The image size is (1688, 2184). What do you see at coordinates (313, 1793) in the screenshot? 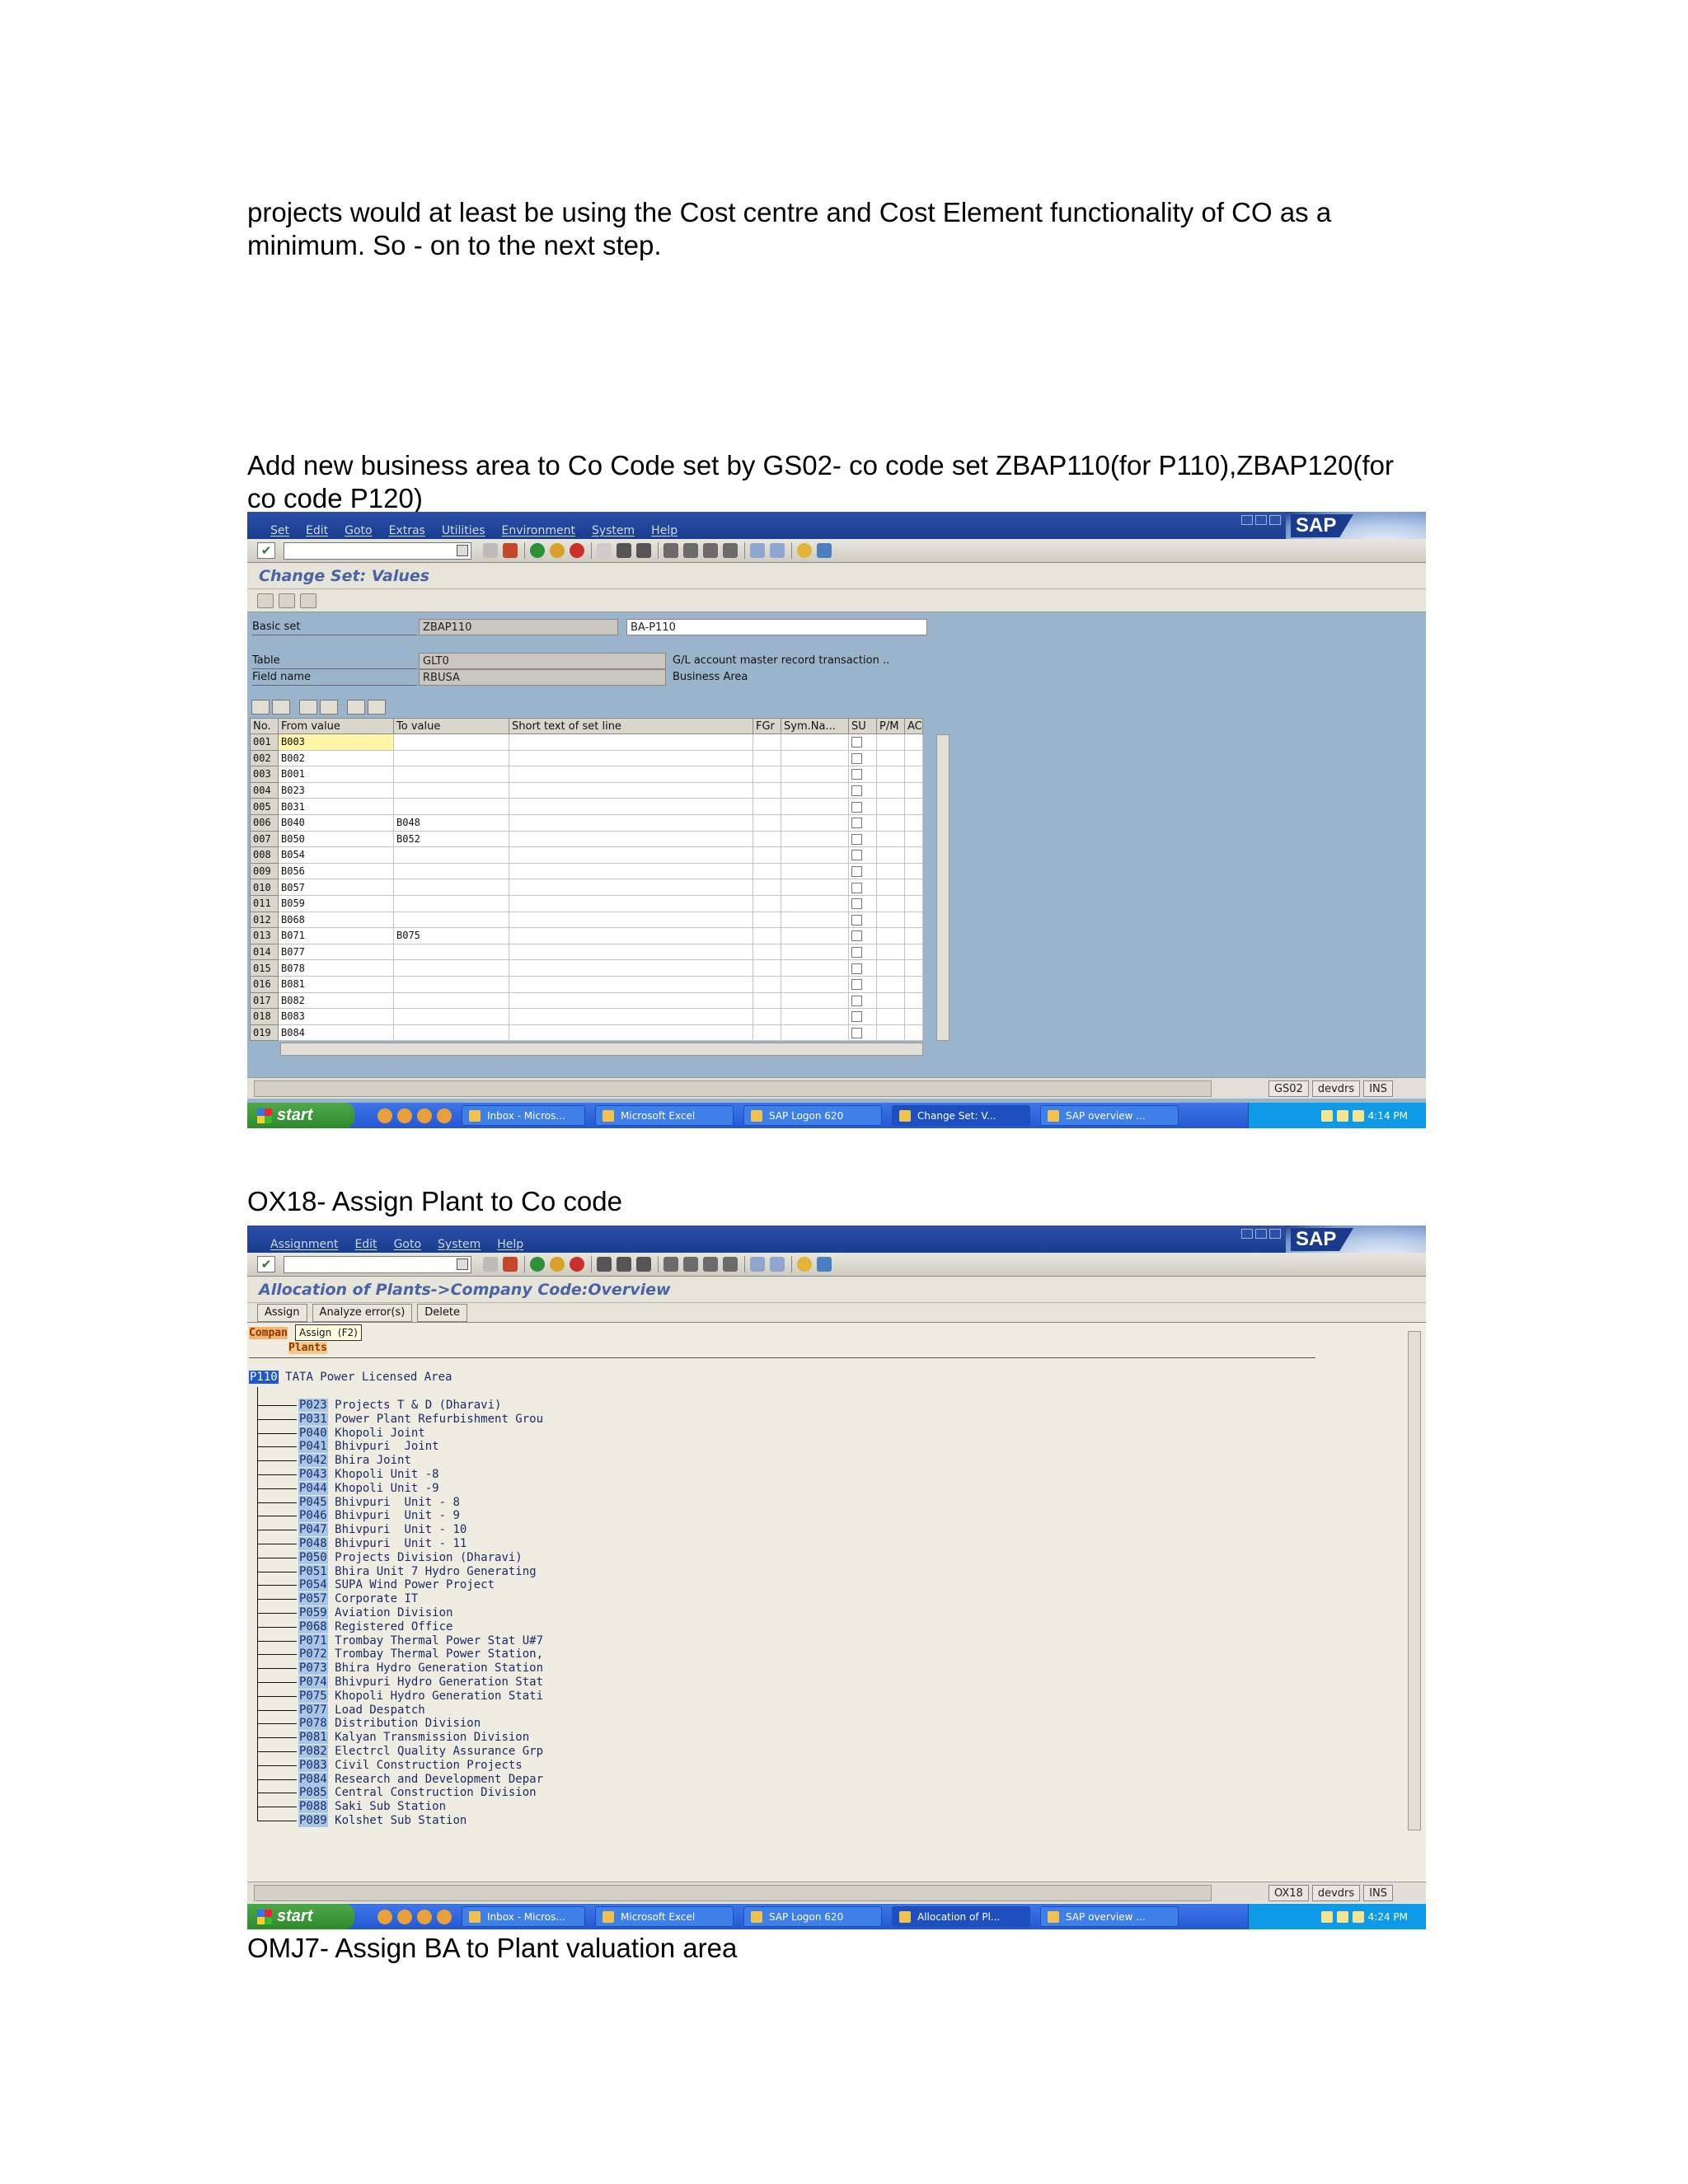
I see `plant-code: P085` at bounding box center [313, 1793].